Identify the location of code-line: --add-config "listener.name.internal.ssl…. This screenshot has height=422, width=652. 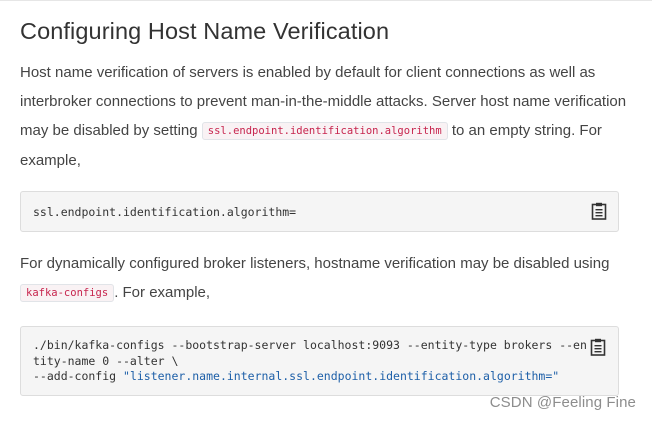
(320, 377).